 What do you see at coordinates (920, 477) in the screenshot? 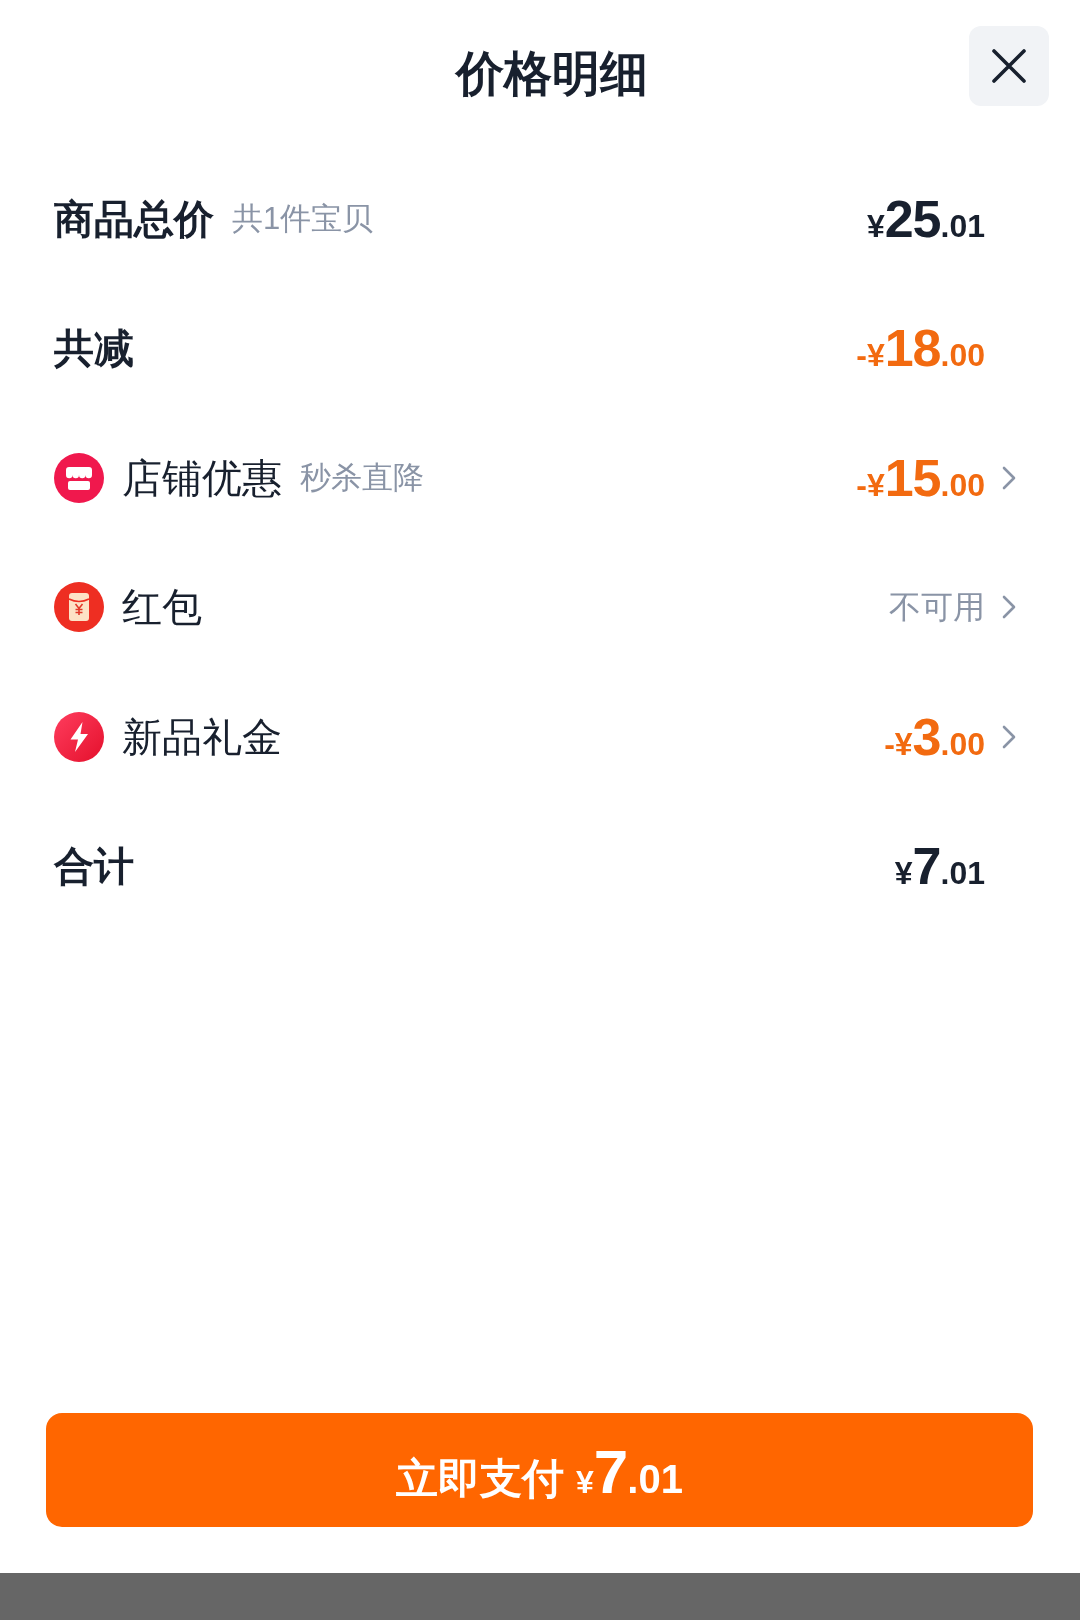
I see `price-amount: -¥15.00` at bounding box center [920, 477].